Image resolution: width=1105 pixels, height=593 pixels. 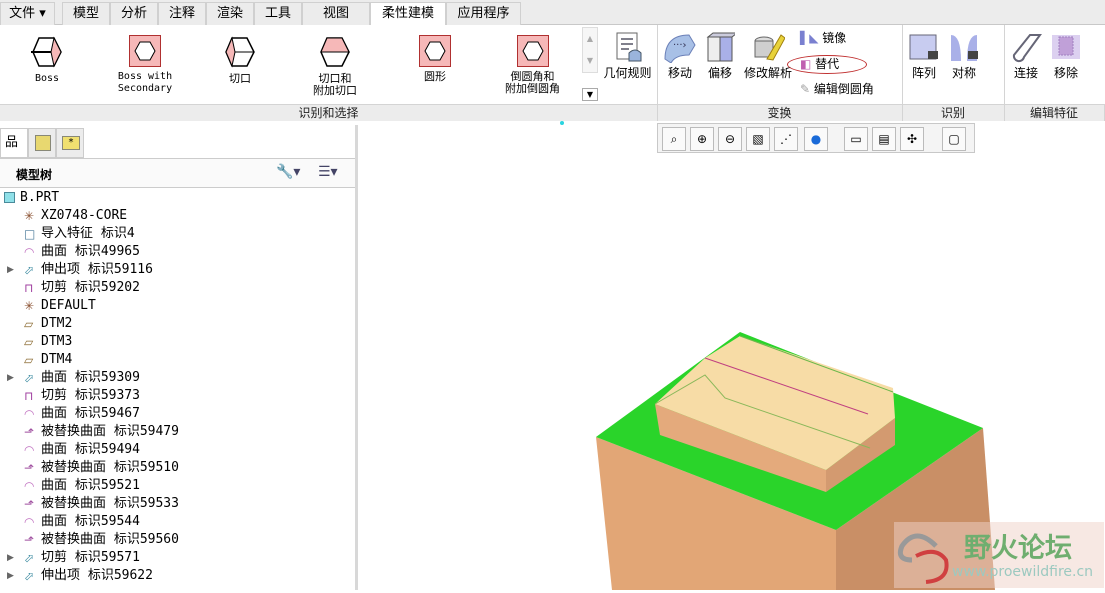 I want to click on show-list-icon: ☰▾, so click(x=328, y=172).